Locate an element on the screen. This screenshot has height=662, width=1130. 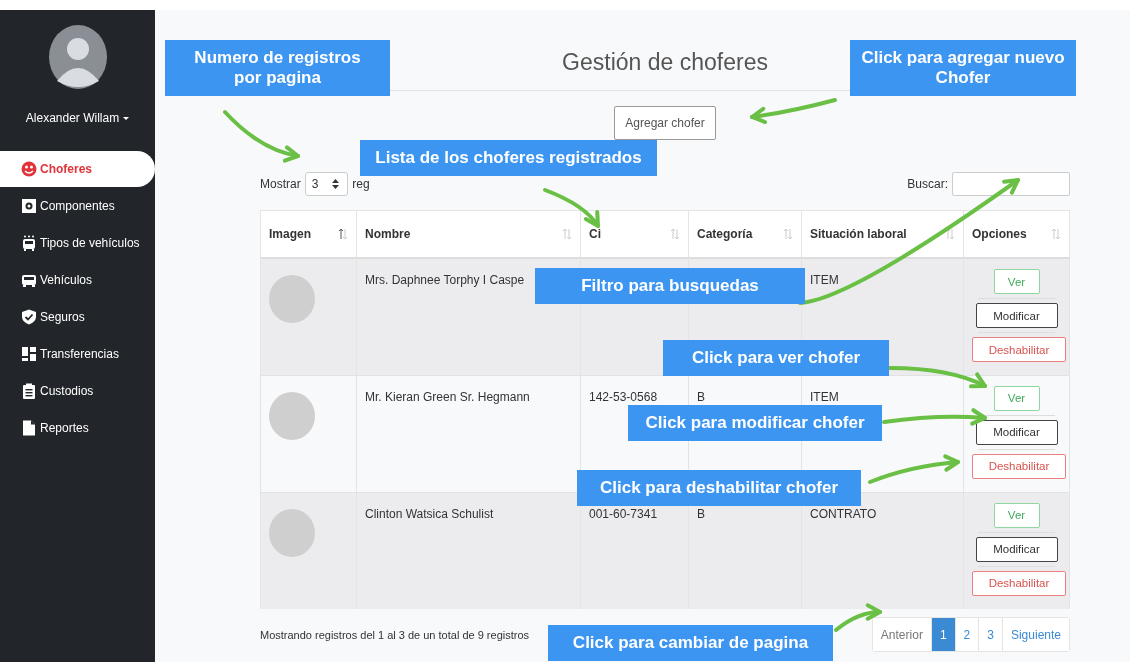
grid-icon is located at coordinates (29, 354).